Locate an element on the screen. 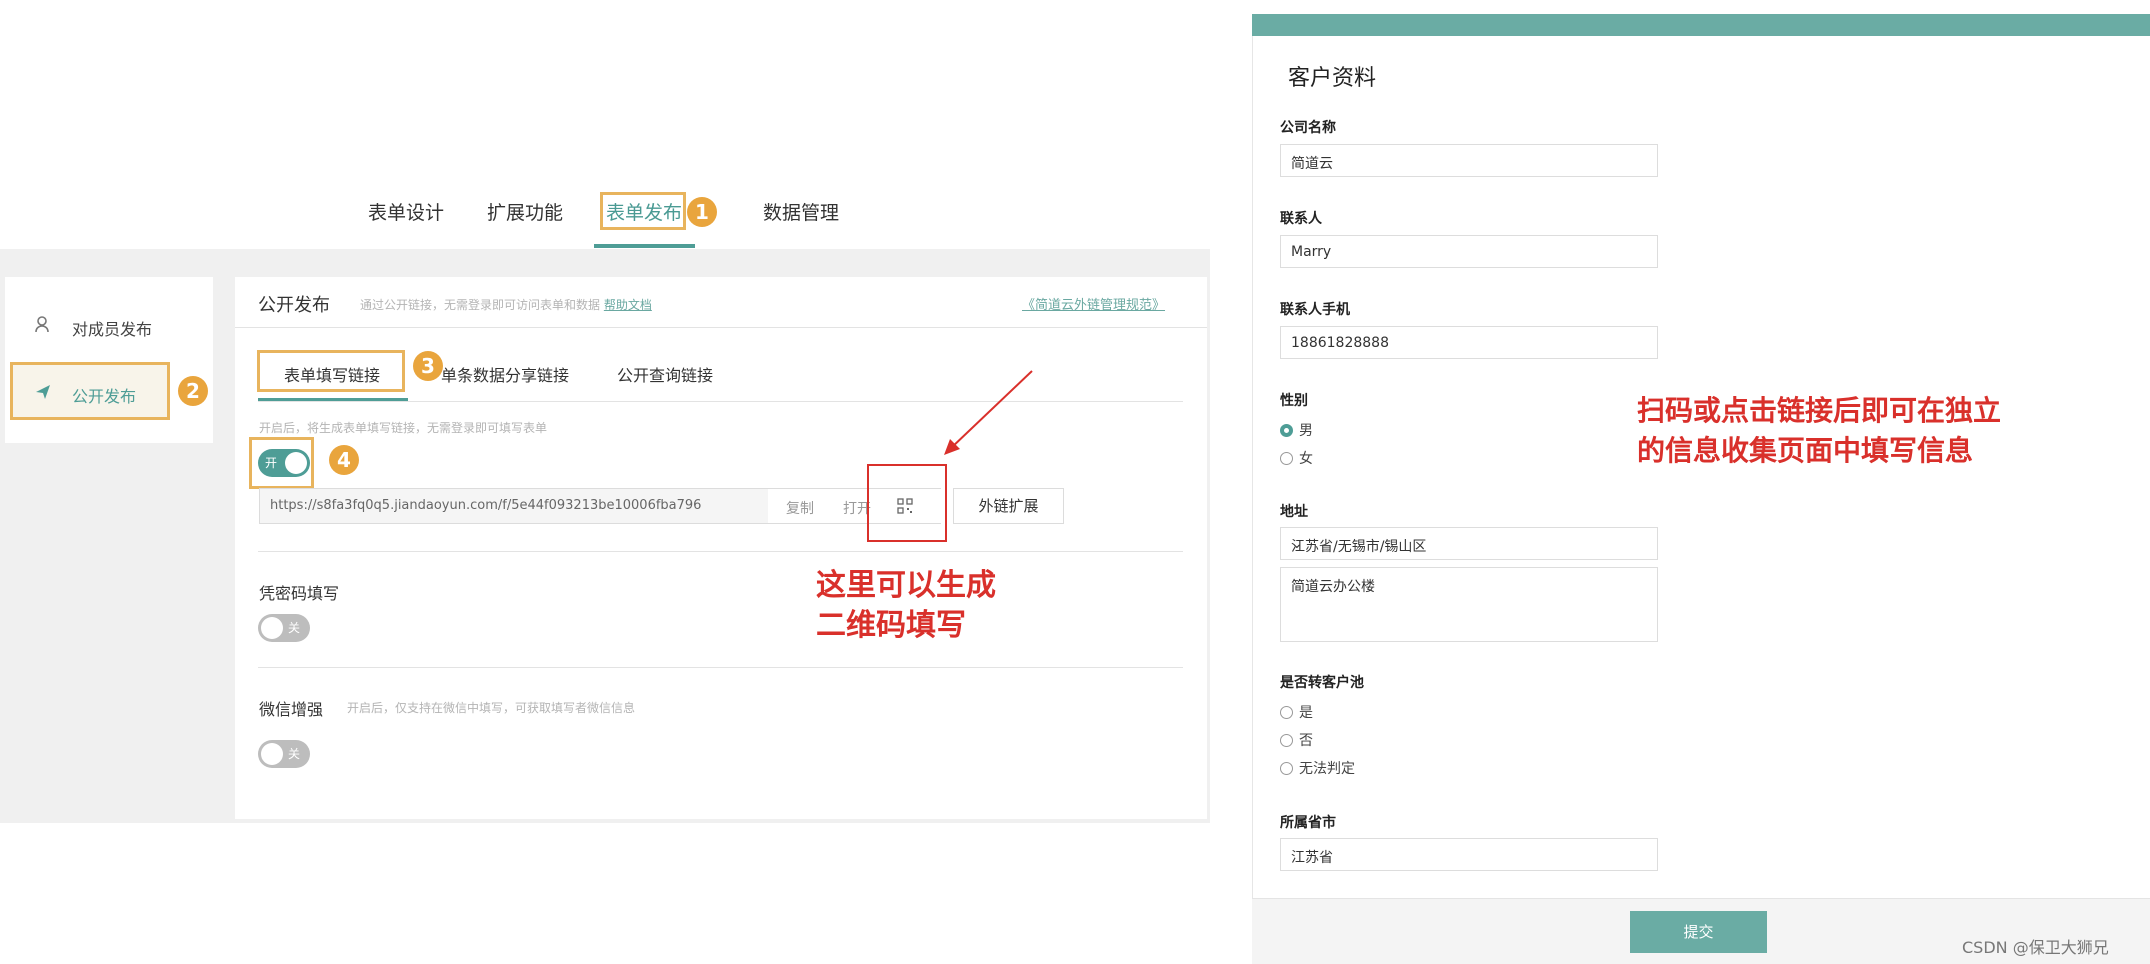 The height and width of the screenshot is (964, 2150). tab-extensions: 扩展功能 is located at coordinates (525, 211).